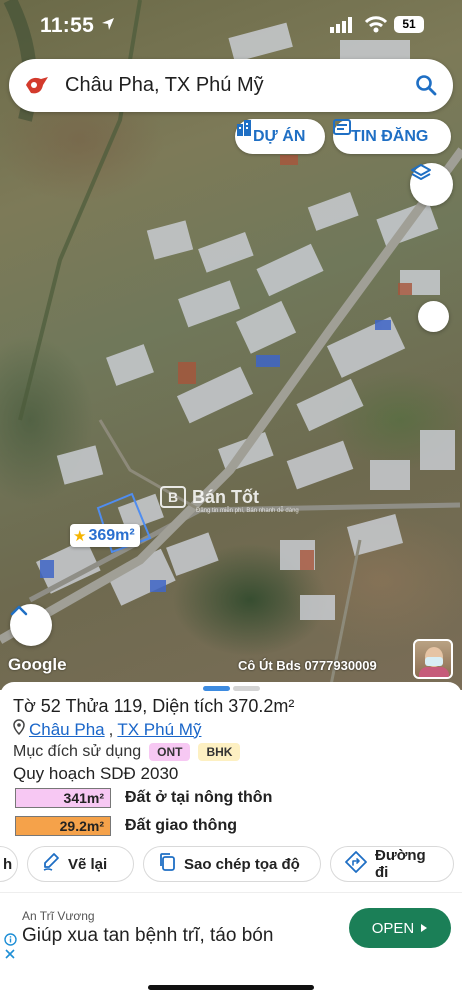 The image size is (462, 1000). What do you see at coordinates (37, 664) in the screenshot?
I see `google-logo: Google` at bounding box center [37, 664].